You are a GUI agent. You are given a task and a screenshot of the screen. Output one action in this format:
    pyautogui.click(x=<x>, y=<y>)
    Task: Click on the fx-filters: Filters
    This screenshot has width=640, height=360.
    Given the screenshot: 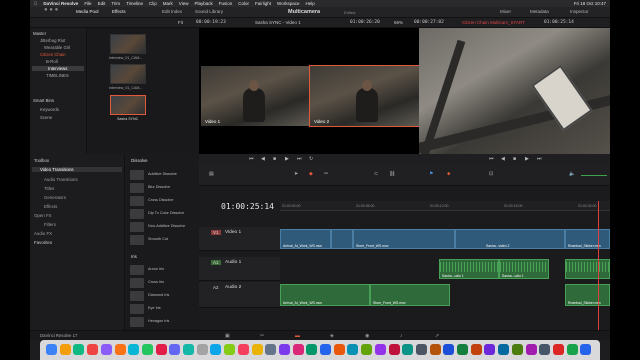 What is the action you would take?
    pyautogui.click(x=50, y=224)
    